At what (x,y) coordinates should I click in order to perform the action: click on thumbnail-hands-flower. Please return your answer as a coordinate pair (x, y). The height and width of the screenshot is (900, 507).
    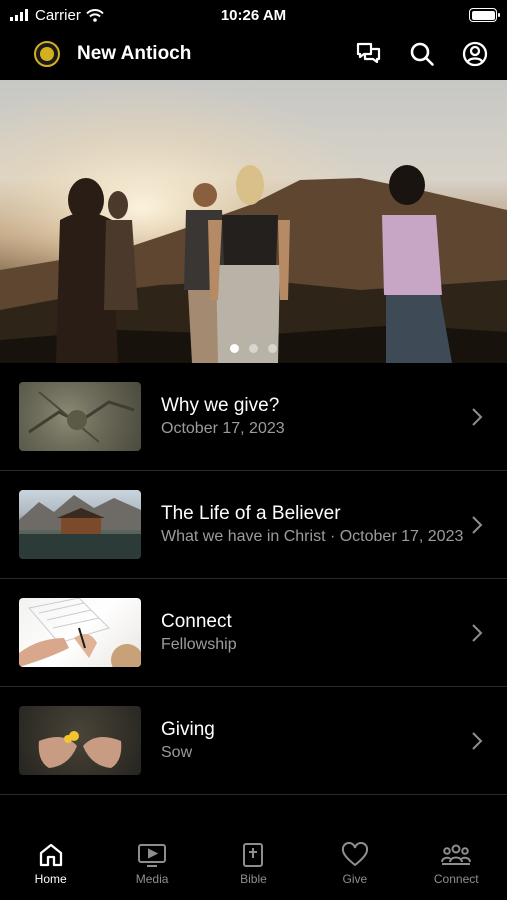
    Looking at the image, I should click on (80, 740).